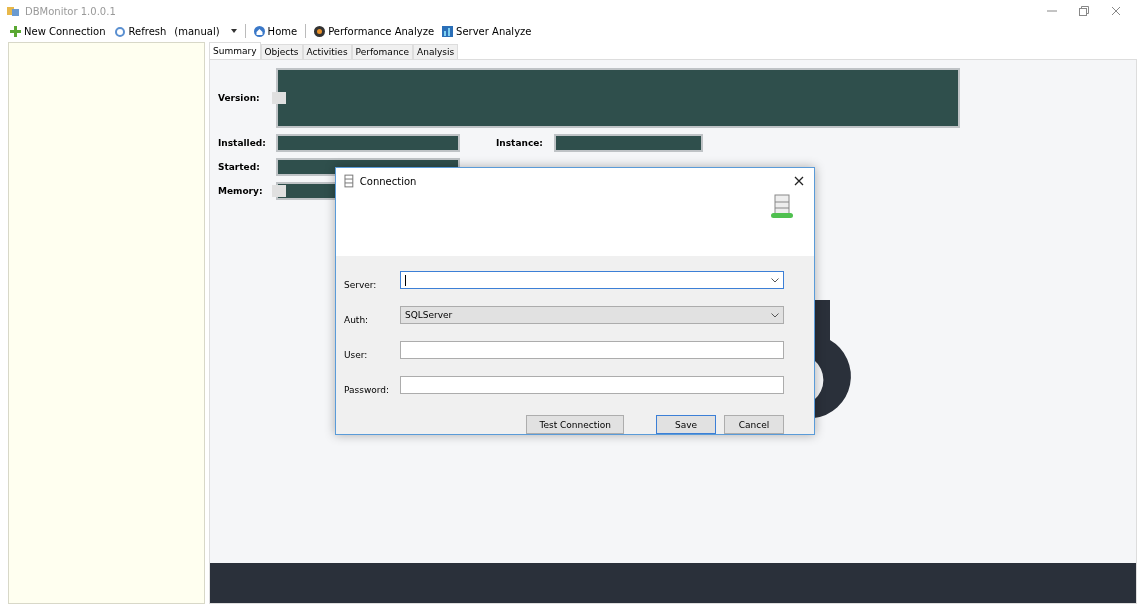  What do you see at coordinates (15, 31) in the screenshot?
I see `plus-icon` at bounding box center [15, 31].